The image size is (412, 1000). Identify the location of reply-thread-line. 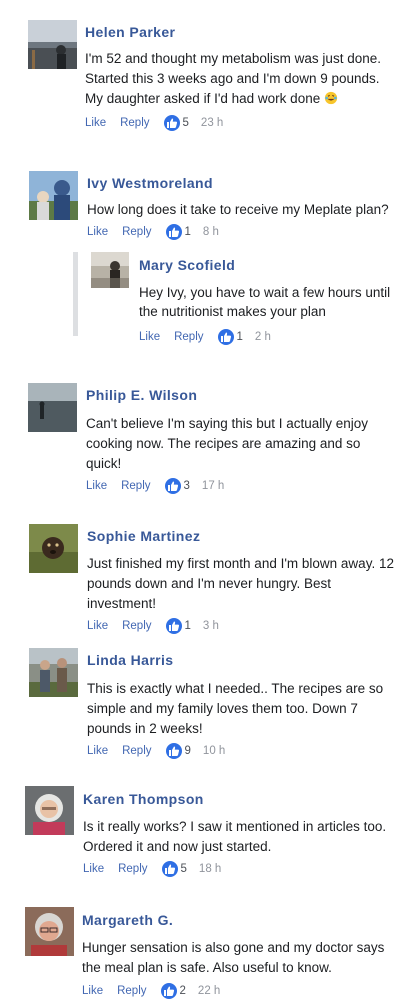
(75, 294).